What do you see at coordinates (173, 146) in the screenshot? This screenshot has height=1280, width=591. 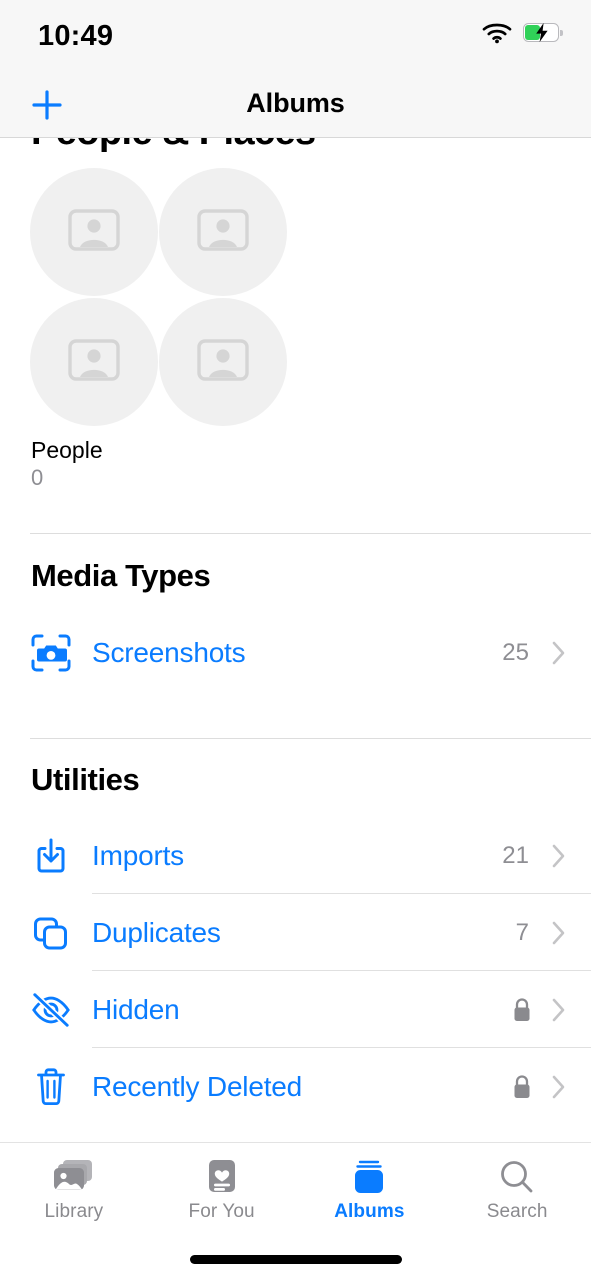 I see `section-header-people-places: People & Places` at bounding box center [173, 146].